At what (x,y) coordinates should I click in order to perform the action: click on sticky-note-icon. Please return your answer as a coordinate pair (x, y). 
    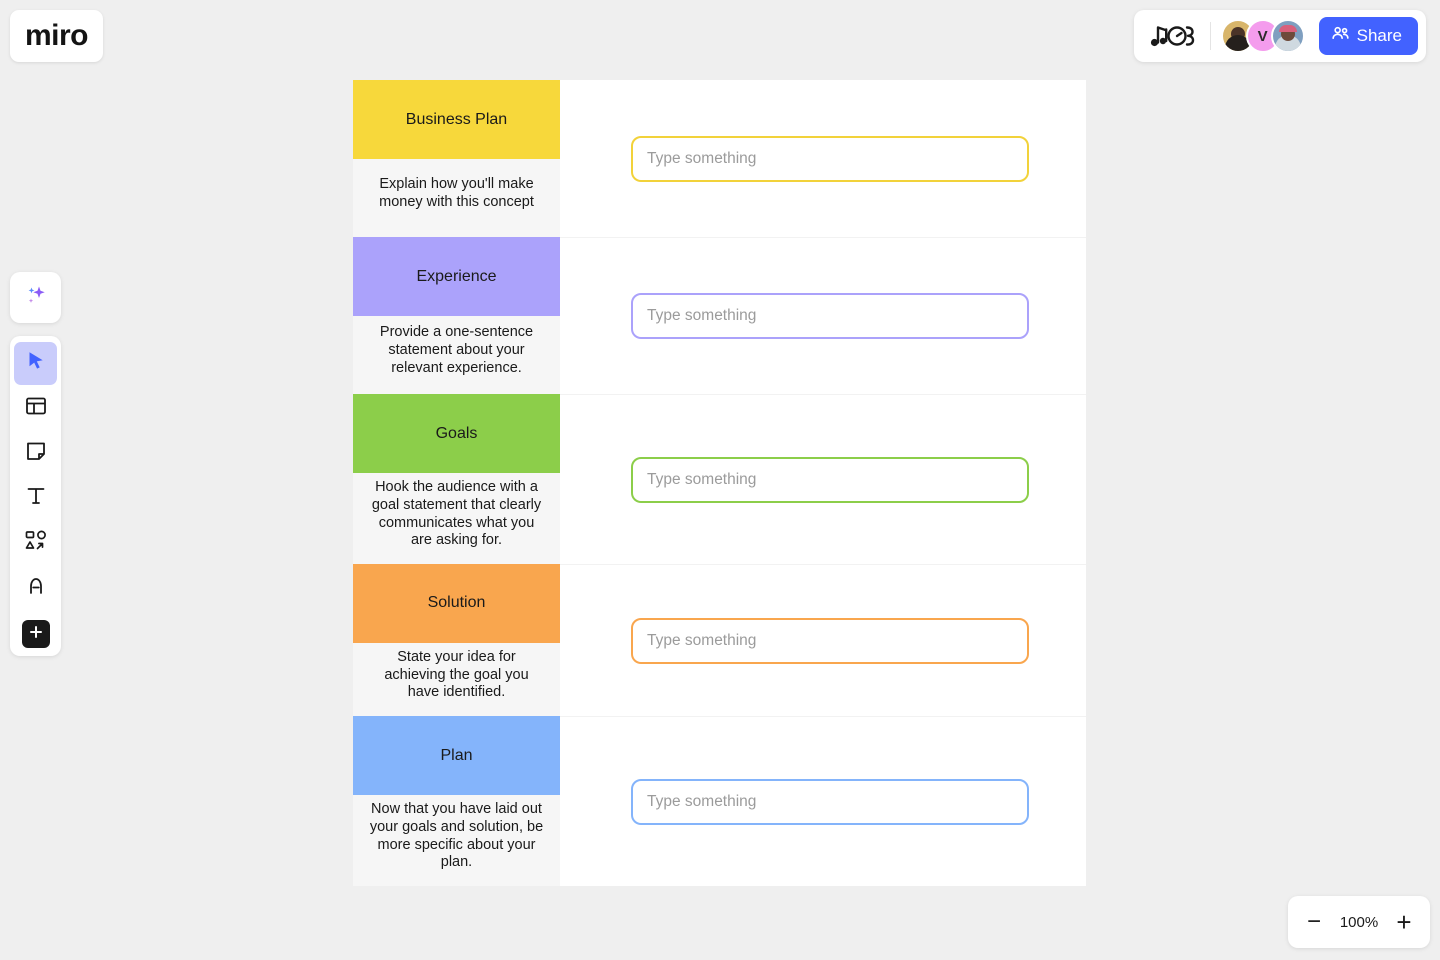
    Looking at the image, I should click on (36, 453).